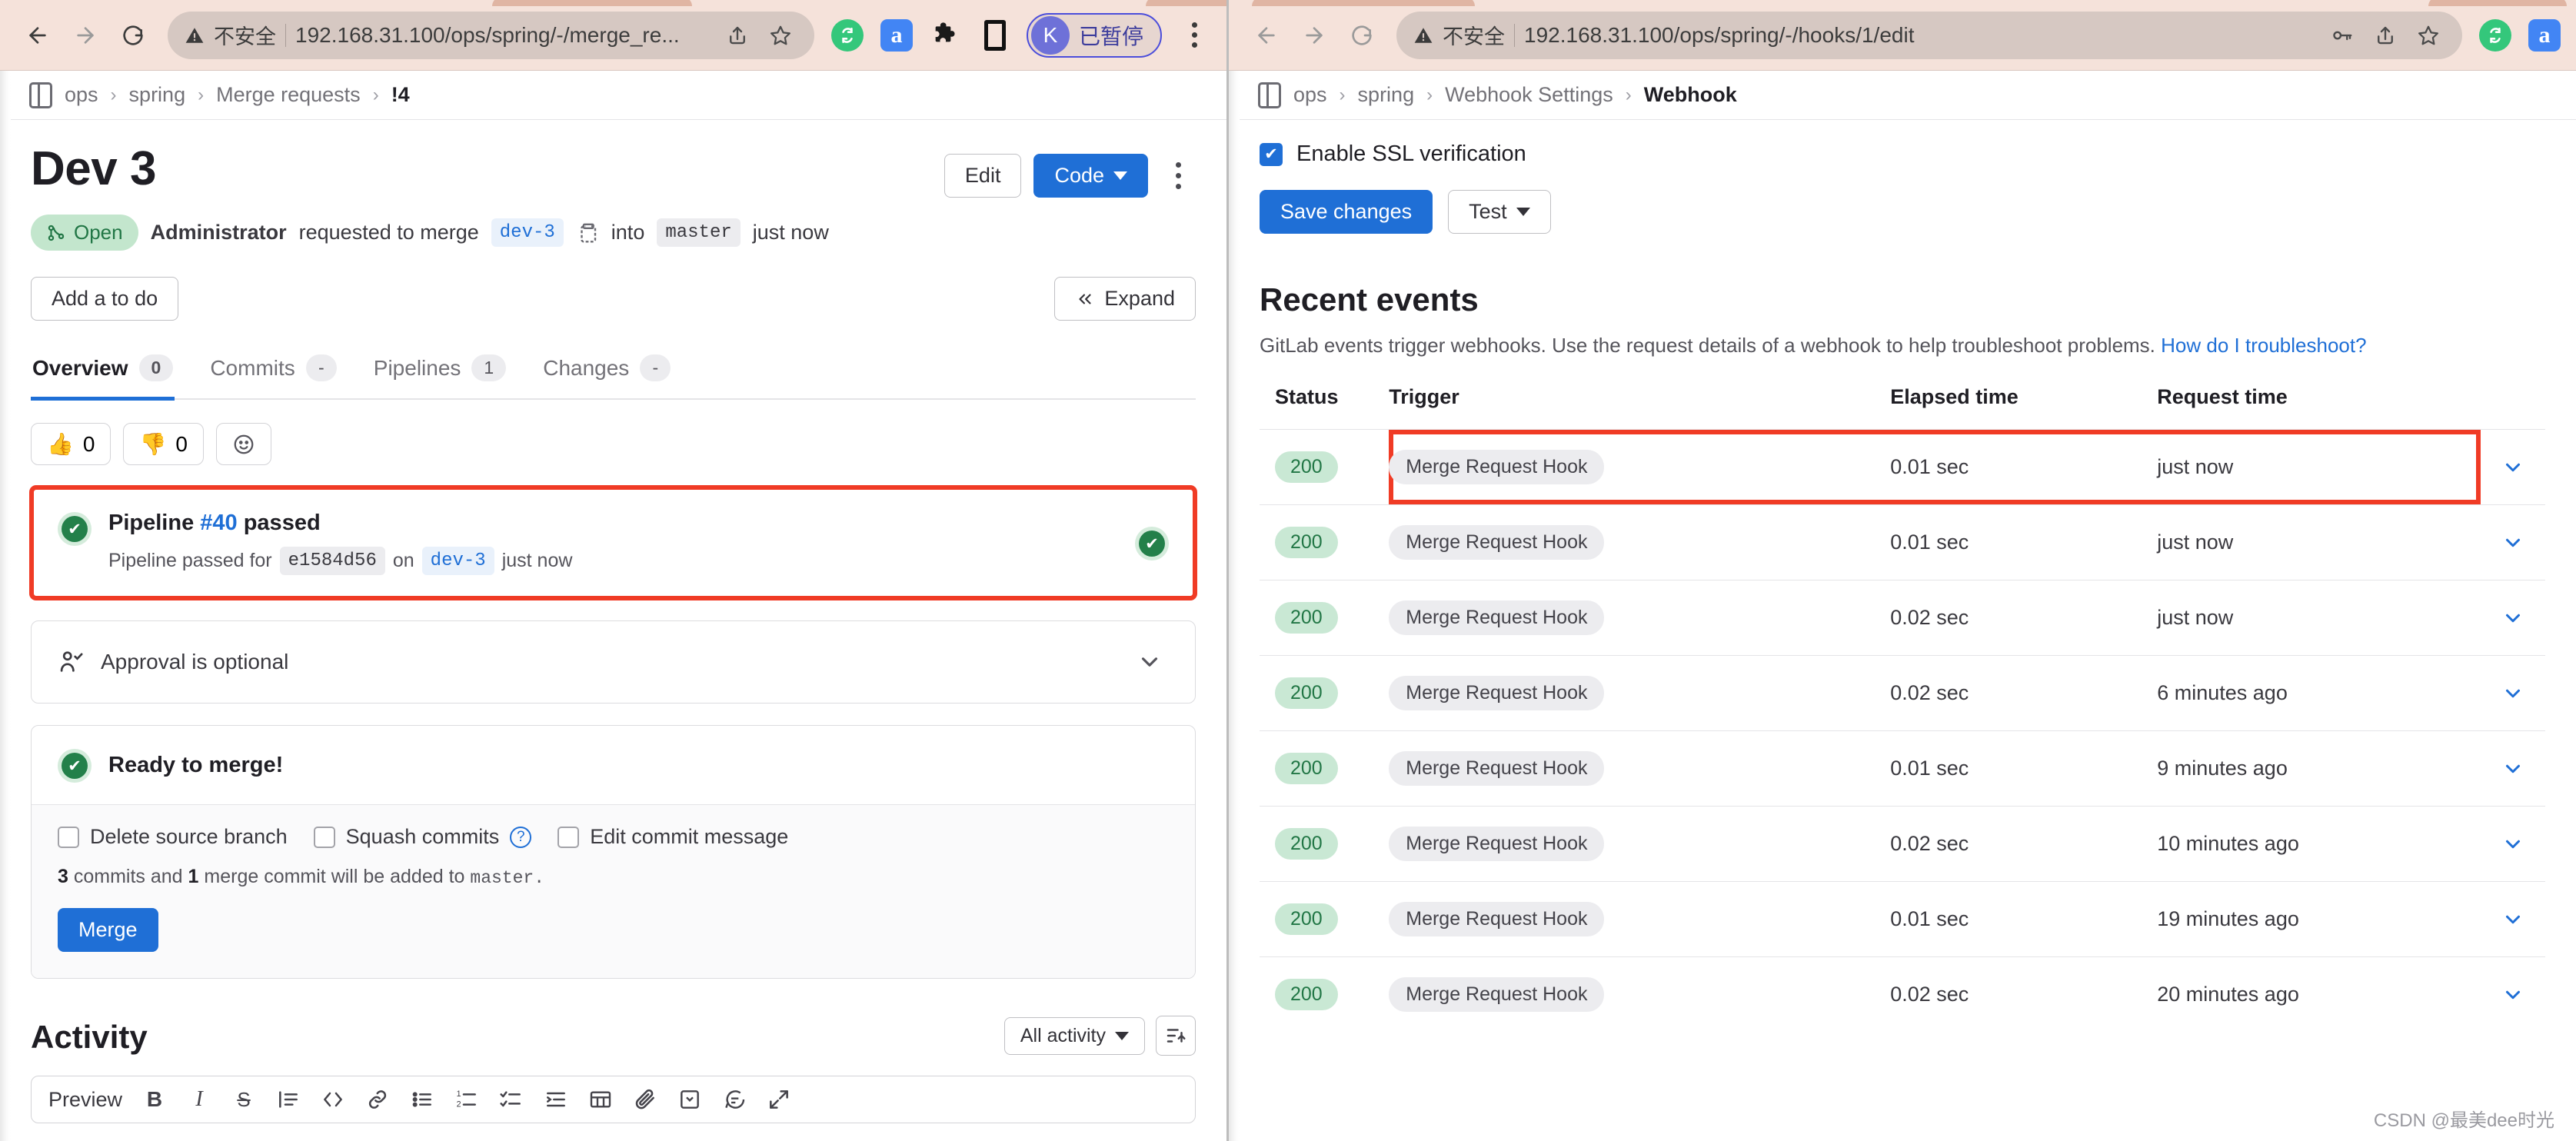 The height and width of the screenshot is (1141, 2576). What do you see at coordinates (1125, 299) in the screenshot?
I see `expand-button: Expand` at bounding box center [1125, 299].